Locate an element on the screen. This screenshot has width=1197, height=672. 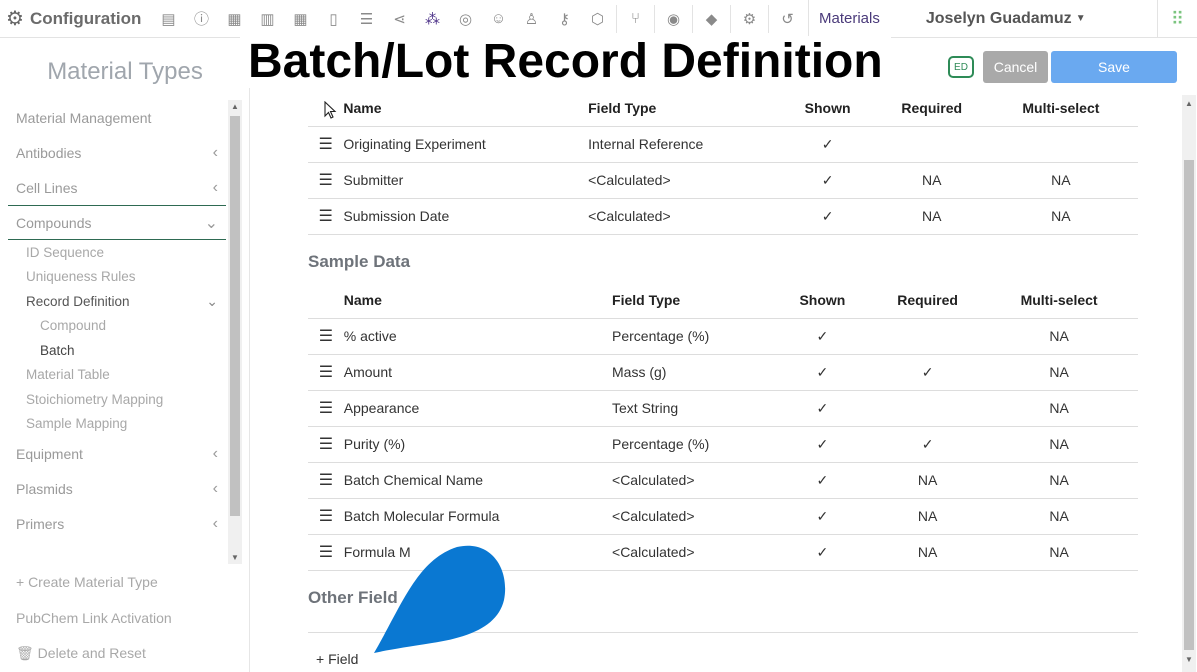
badge-icon: ◎ is located at coordinates (465, 19).